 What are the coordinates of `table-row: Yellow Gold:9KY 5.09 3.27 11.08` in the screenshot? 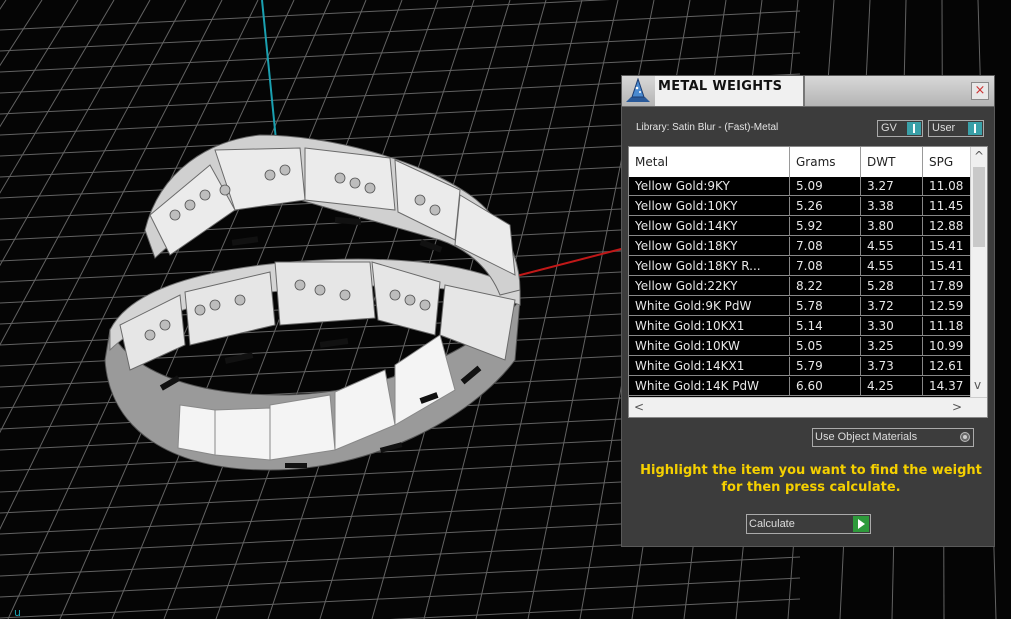 It's located at (803, 187).